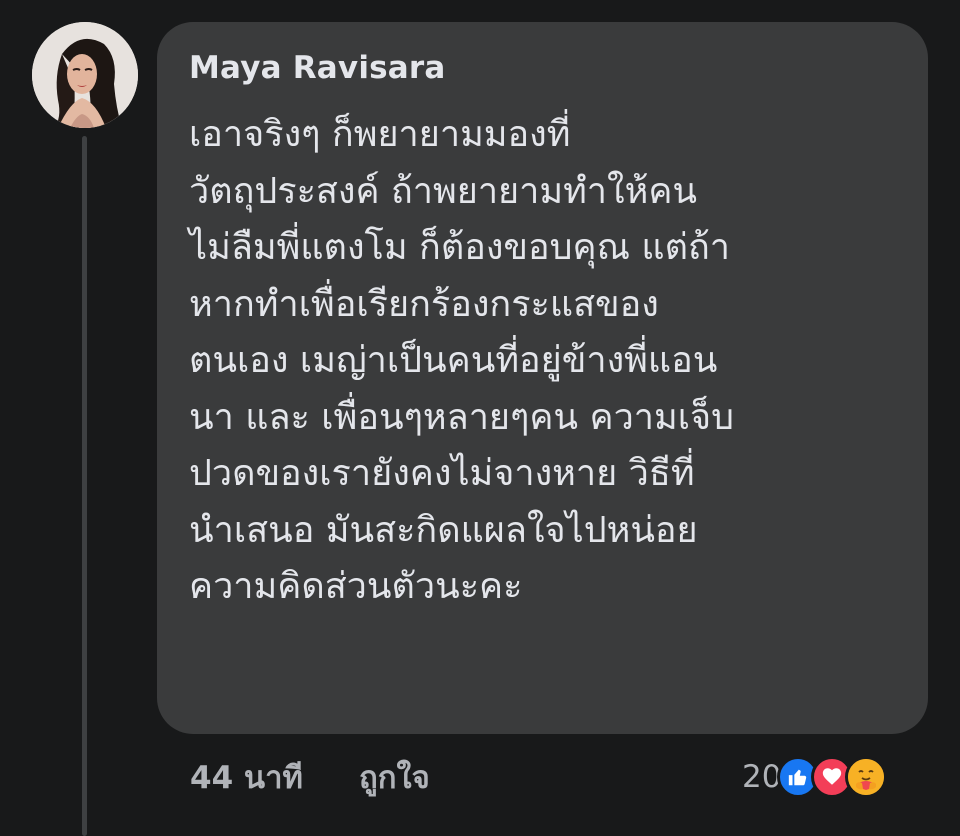  I want to click on comment-line: วัตถุประสงค์ ถ้าพยายามทำให้คน, so click(443, 191).